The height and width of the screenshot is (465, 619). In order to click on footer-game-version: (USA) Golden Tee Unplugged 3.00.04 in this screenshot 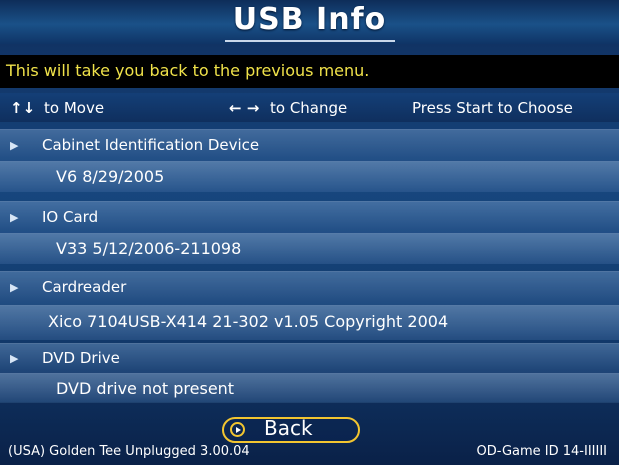, I will do `click(129, 451)`.